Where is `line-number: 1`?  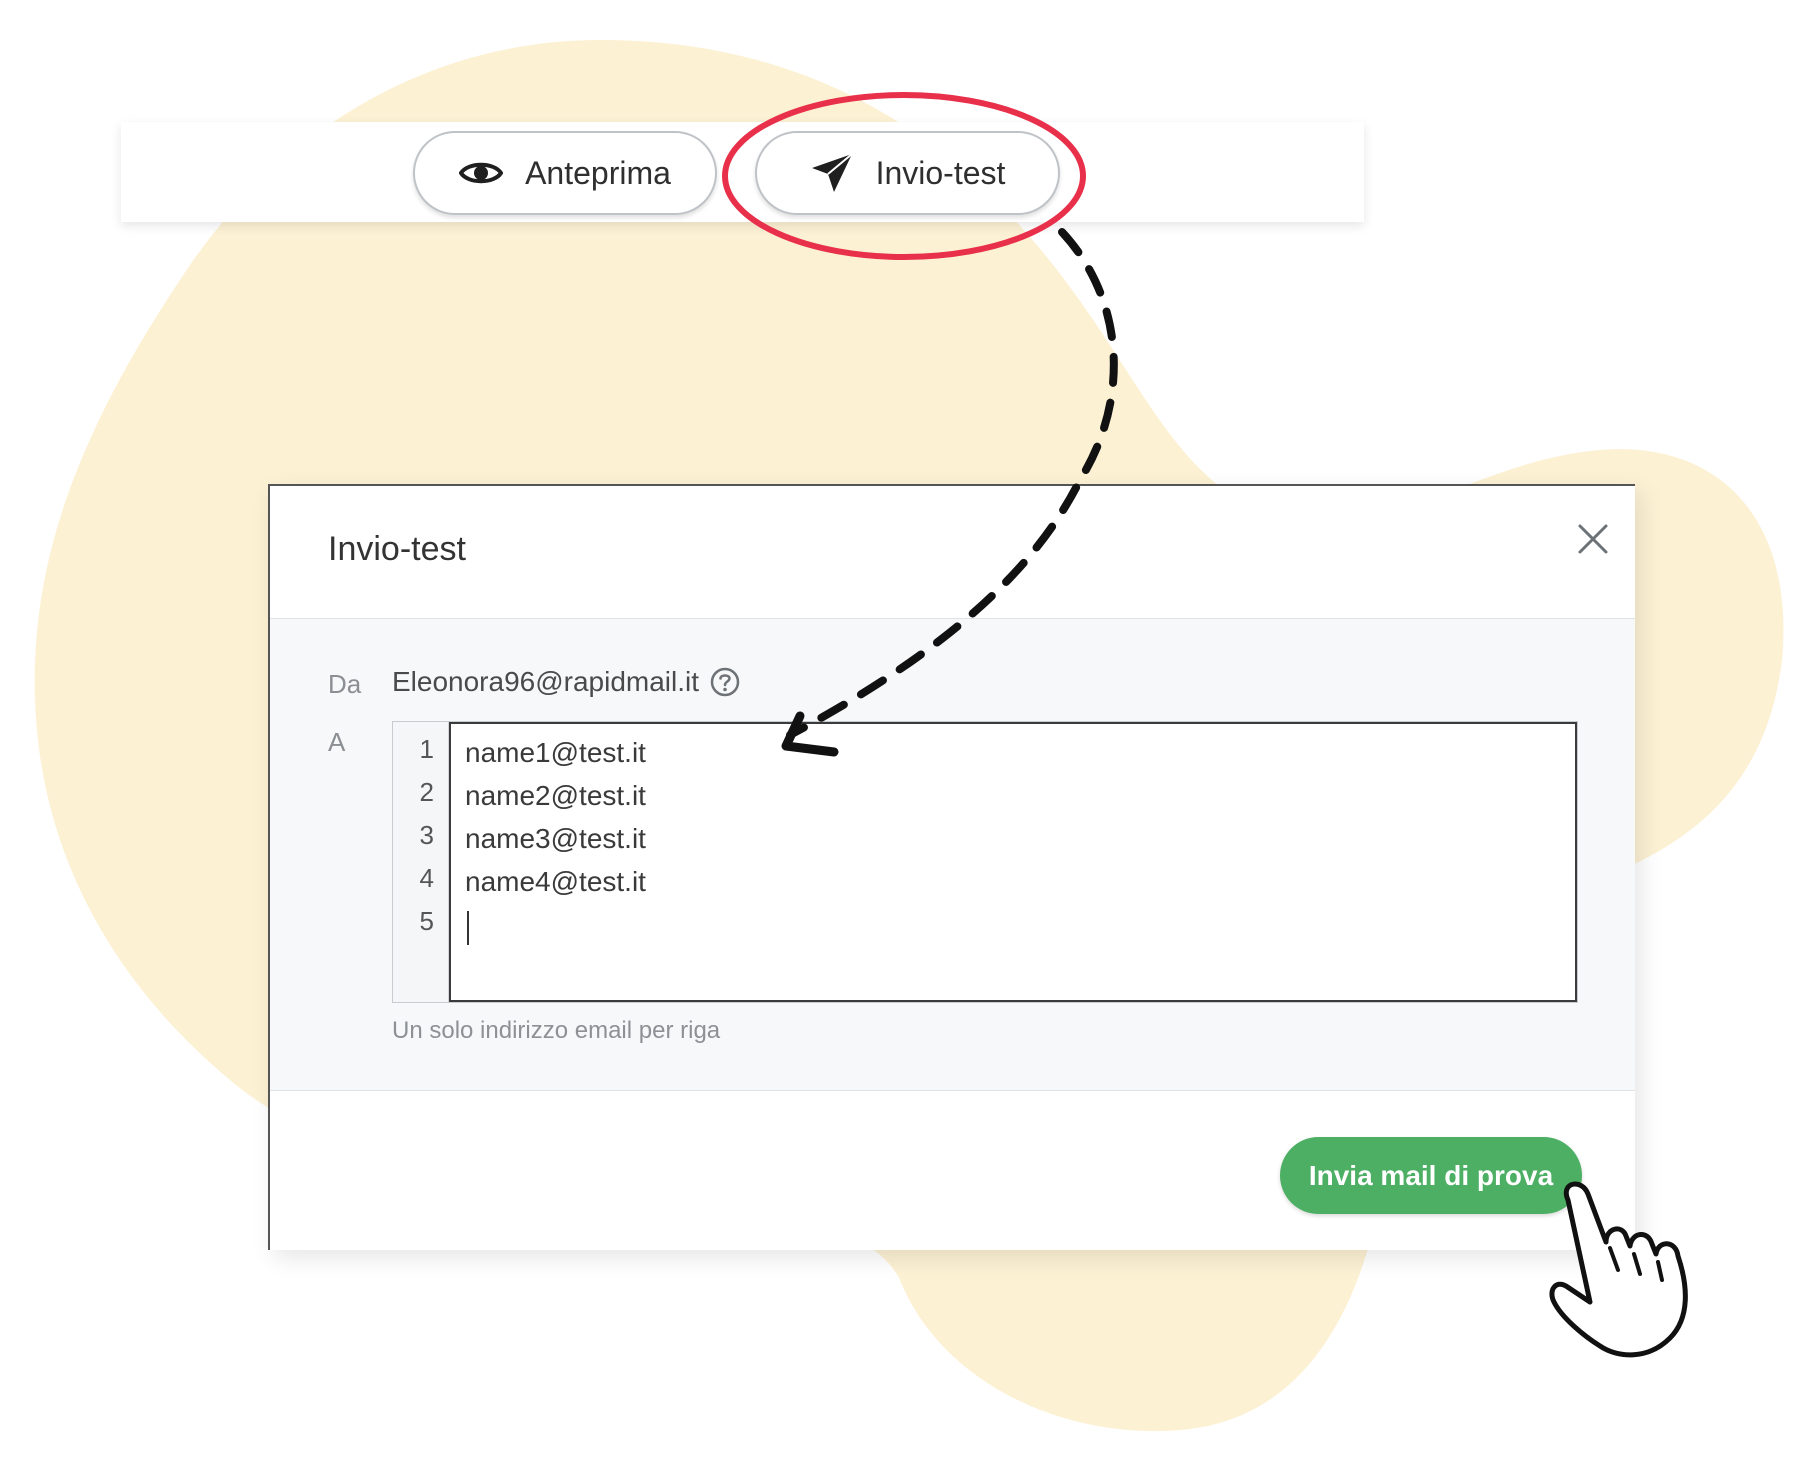 line-number: 1 is located at coordinates (426, 749).